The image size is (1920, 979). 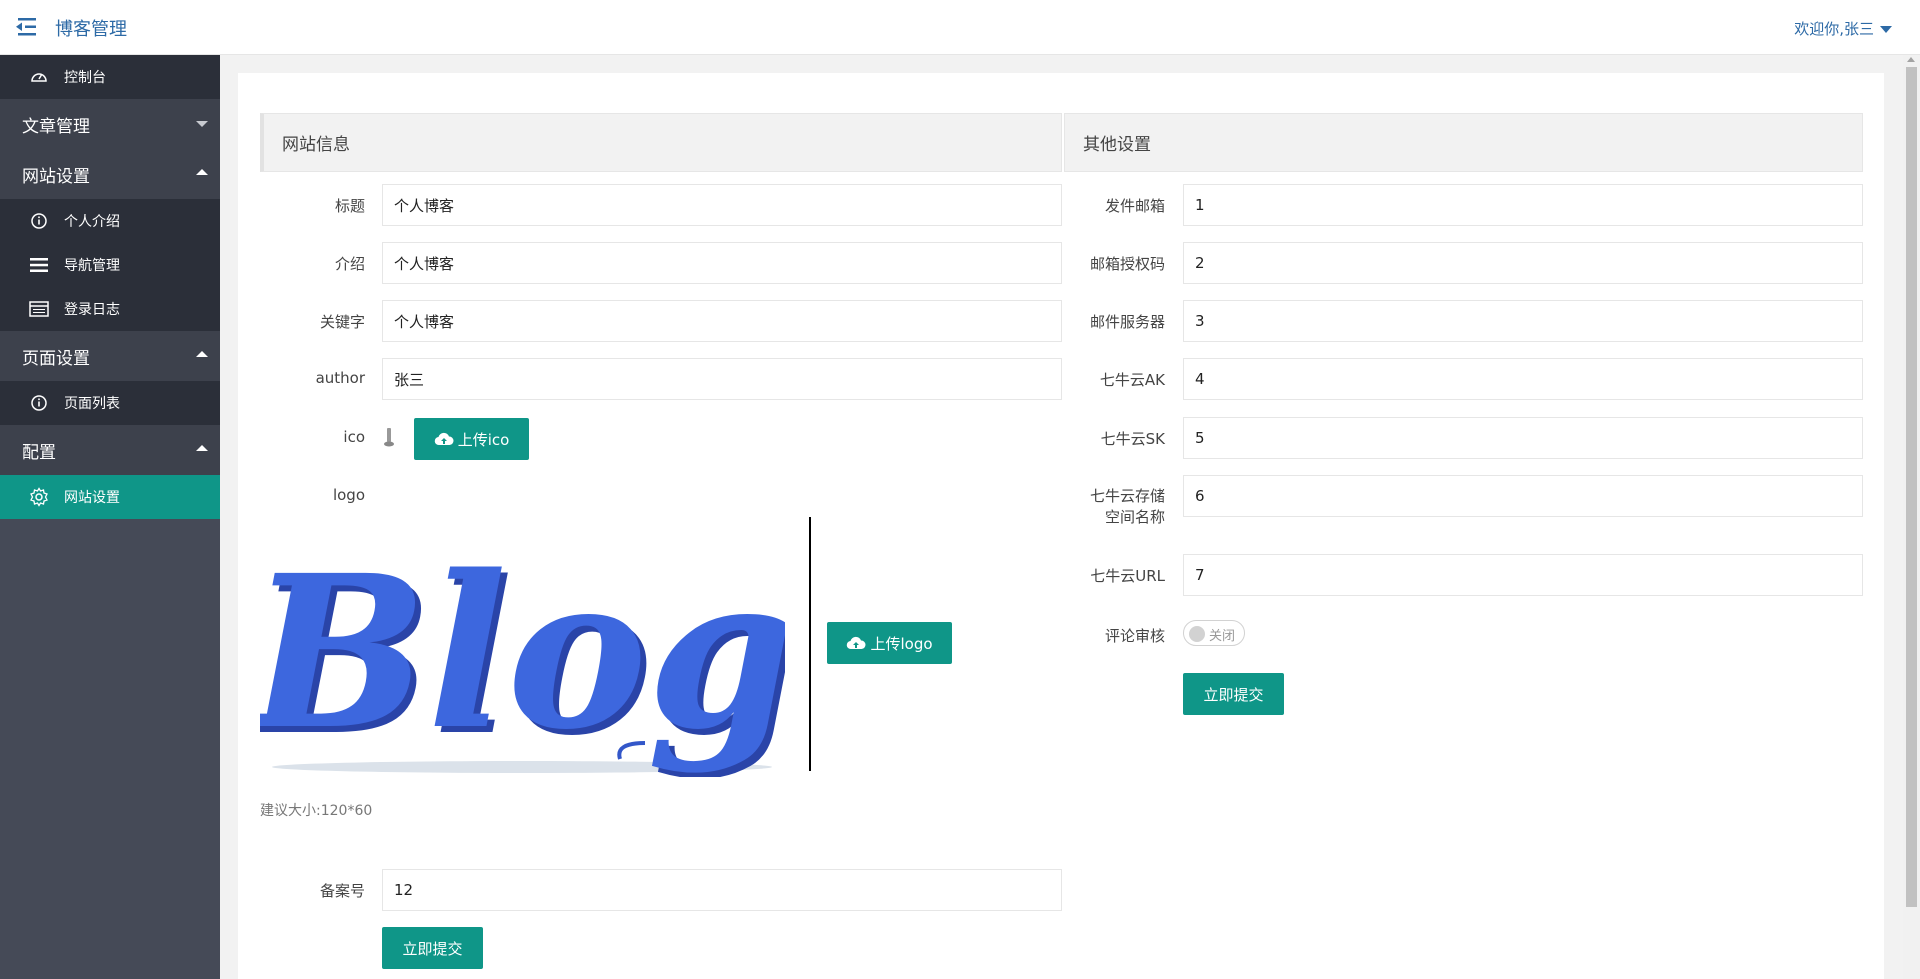 I want to click on qiniu-url-input: 7, so click(x=1523, y=575).